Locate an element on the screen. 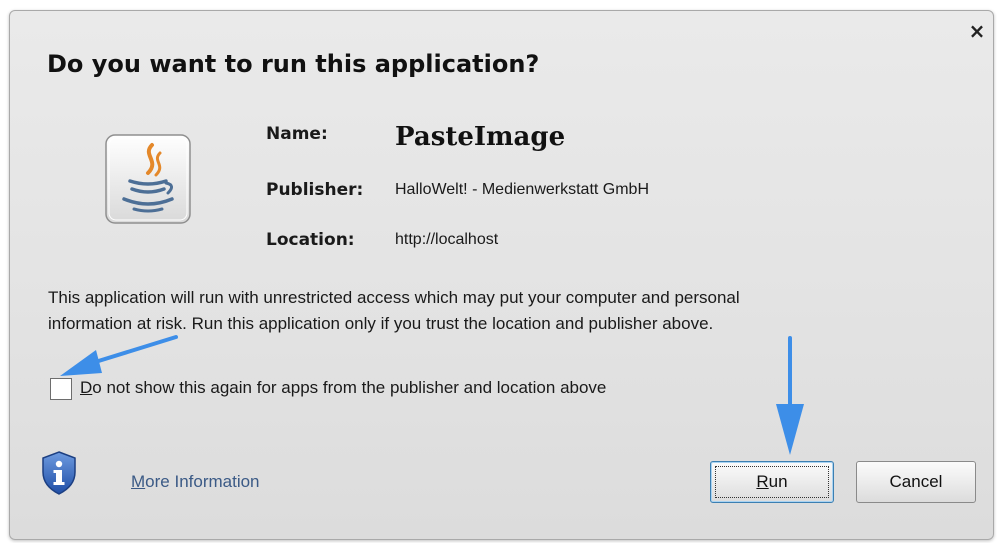 This screenshot has width=997, height=543. more-info-text: ore Information is located at coordinates (202, 481).